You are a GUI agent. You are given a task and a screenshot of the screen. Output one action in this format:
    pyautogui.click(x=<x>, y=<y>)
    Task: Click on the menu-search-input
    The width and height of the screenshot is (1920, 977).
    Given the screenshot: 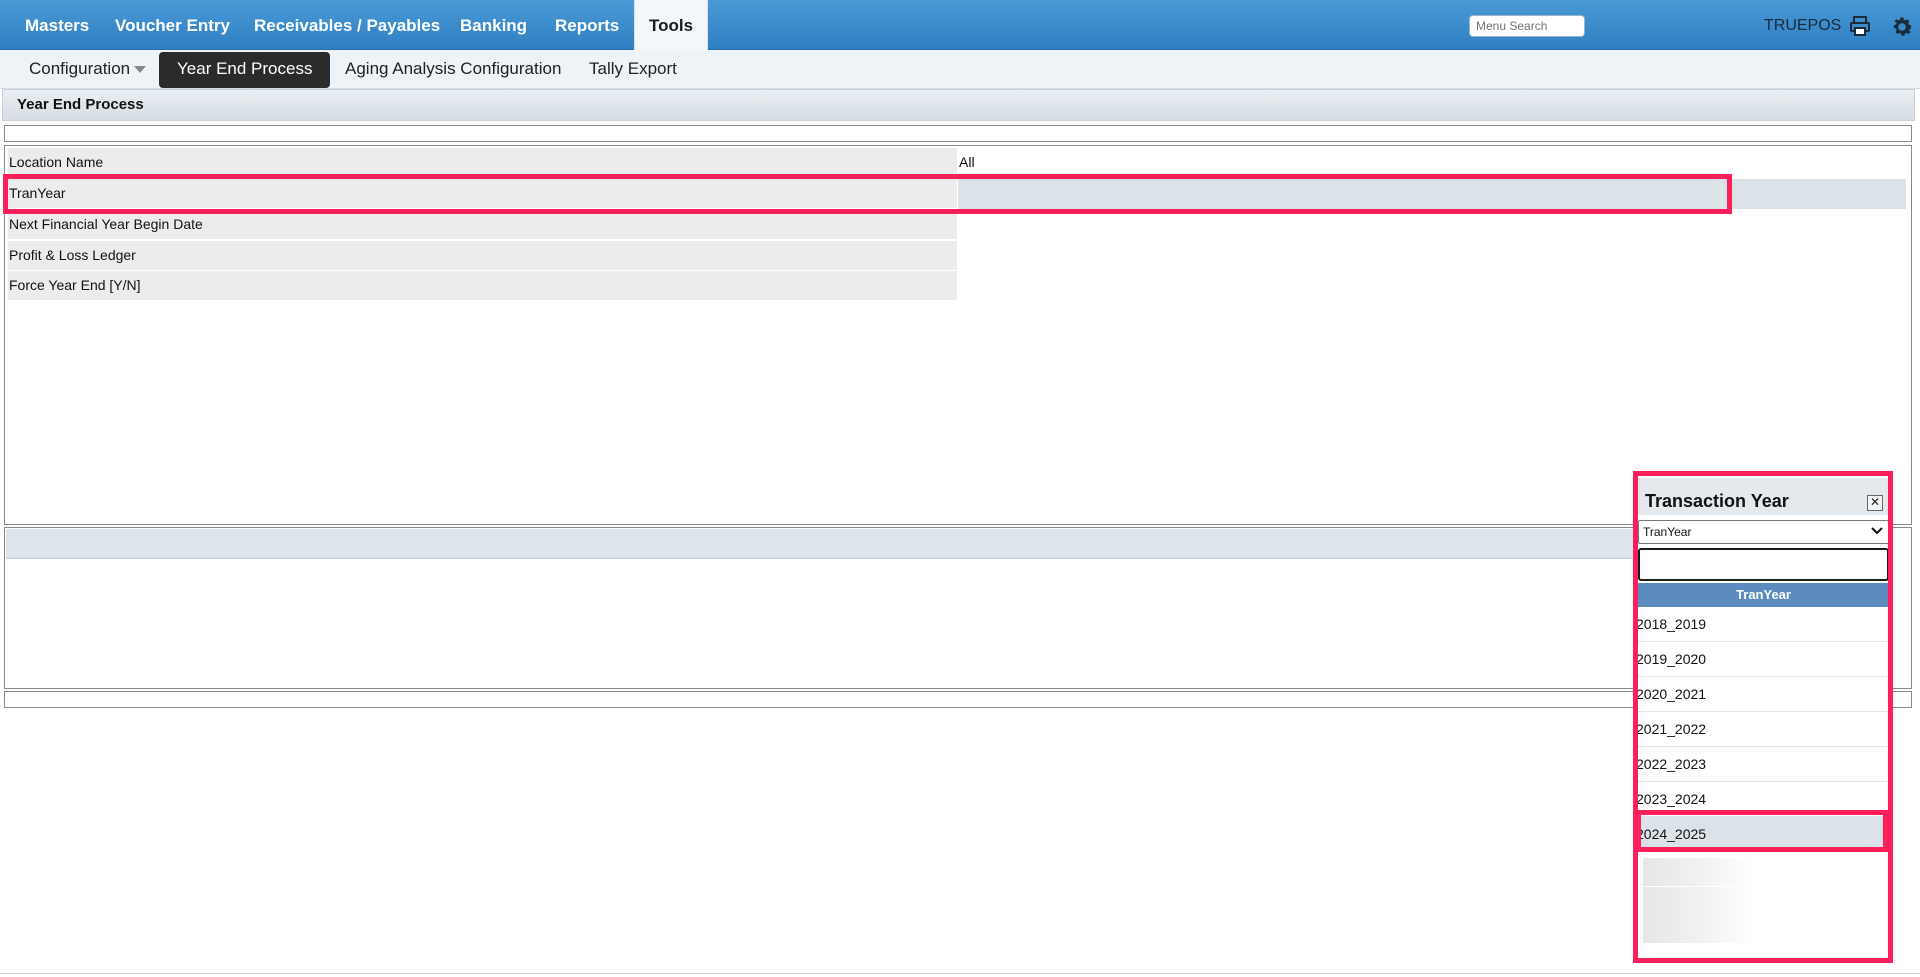 What is the action you would take?
    pyautogui.click(x=1527, y=26)
    